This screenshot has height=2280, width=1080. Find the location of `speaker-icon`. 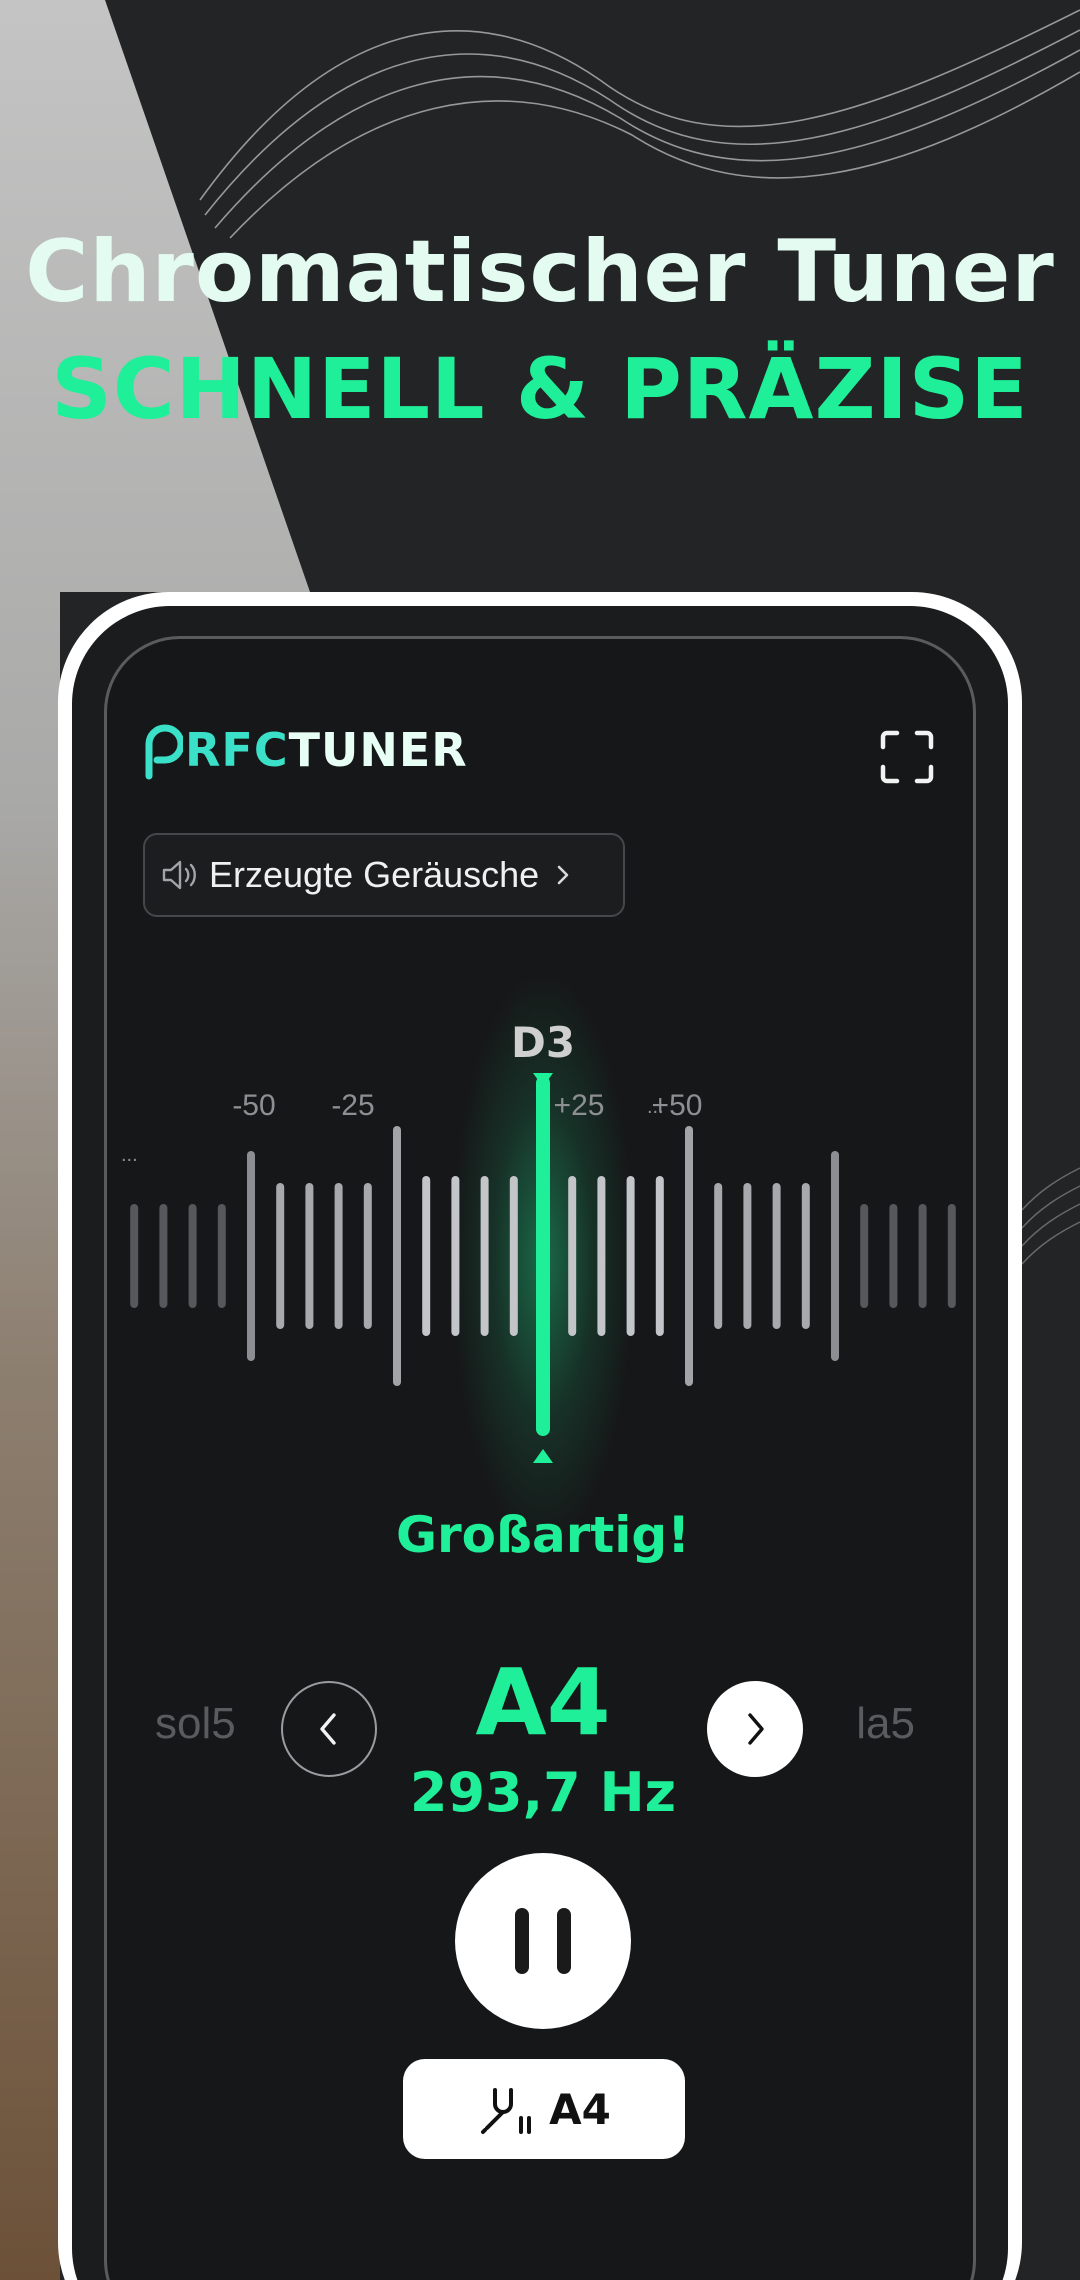

speaker-icon is located at coordinates (179, 875).